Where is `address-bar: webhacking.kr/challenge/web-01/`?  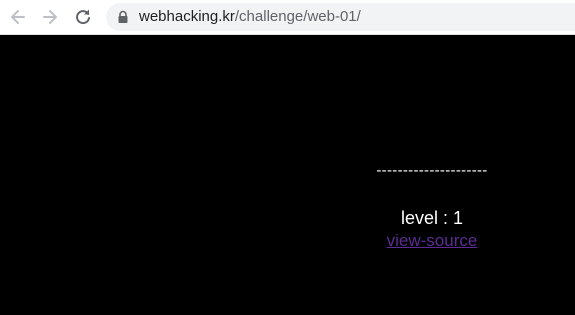
address-bar: webhacking.kr/challenge/web-01/ is located at coordinates (340, 17).